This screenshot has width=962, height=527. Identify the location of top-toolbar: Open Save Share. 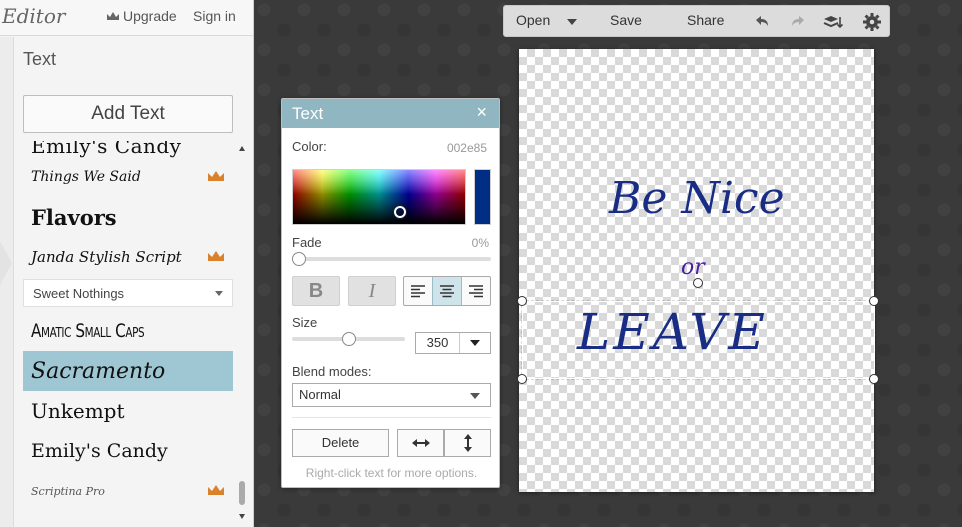
(696, 21).